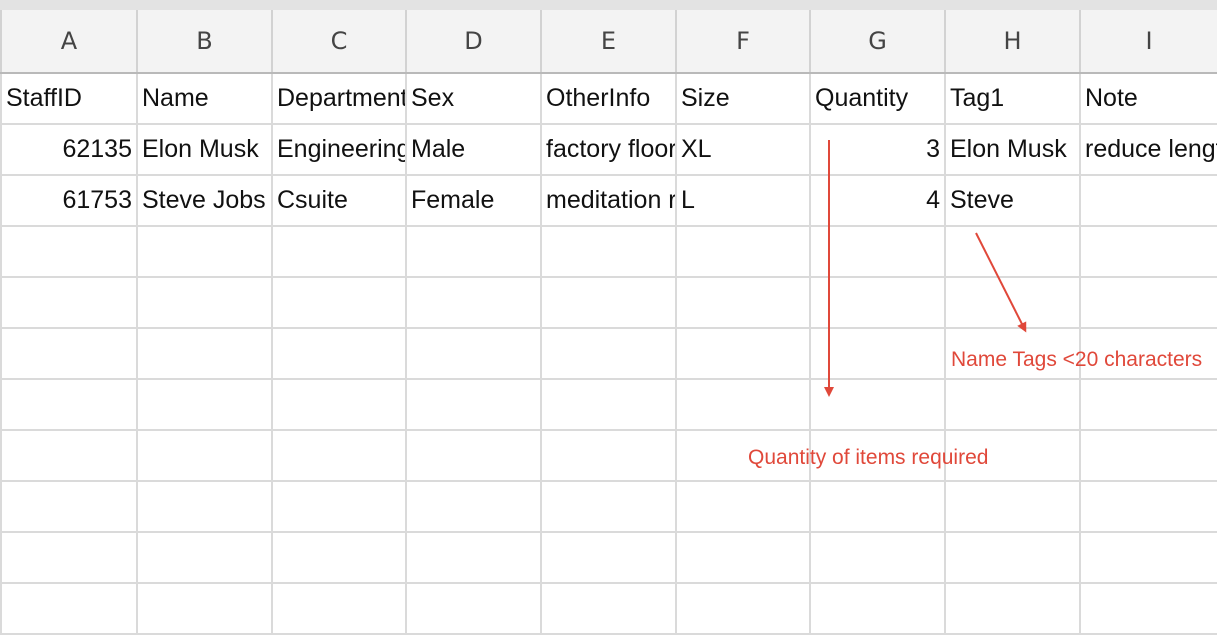 The height and width of the screenshot is (640, 1217). I want to click on cell-d7, so click(473, 404).